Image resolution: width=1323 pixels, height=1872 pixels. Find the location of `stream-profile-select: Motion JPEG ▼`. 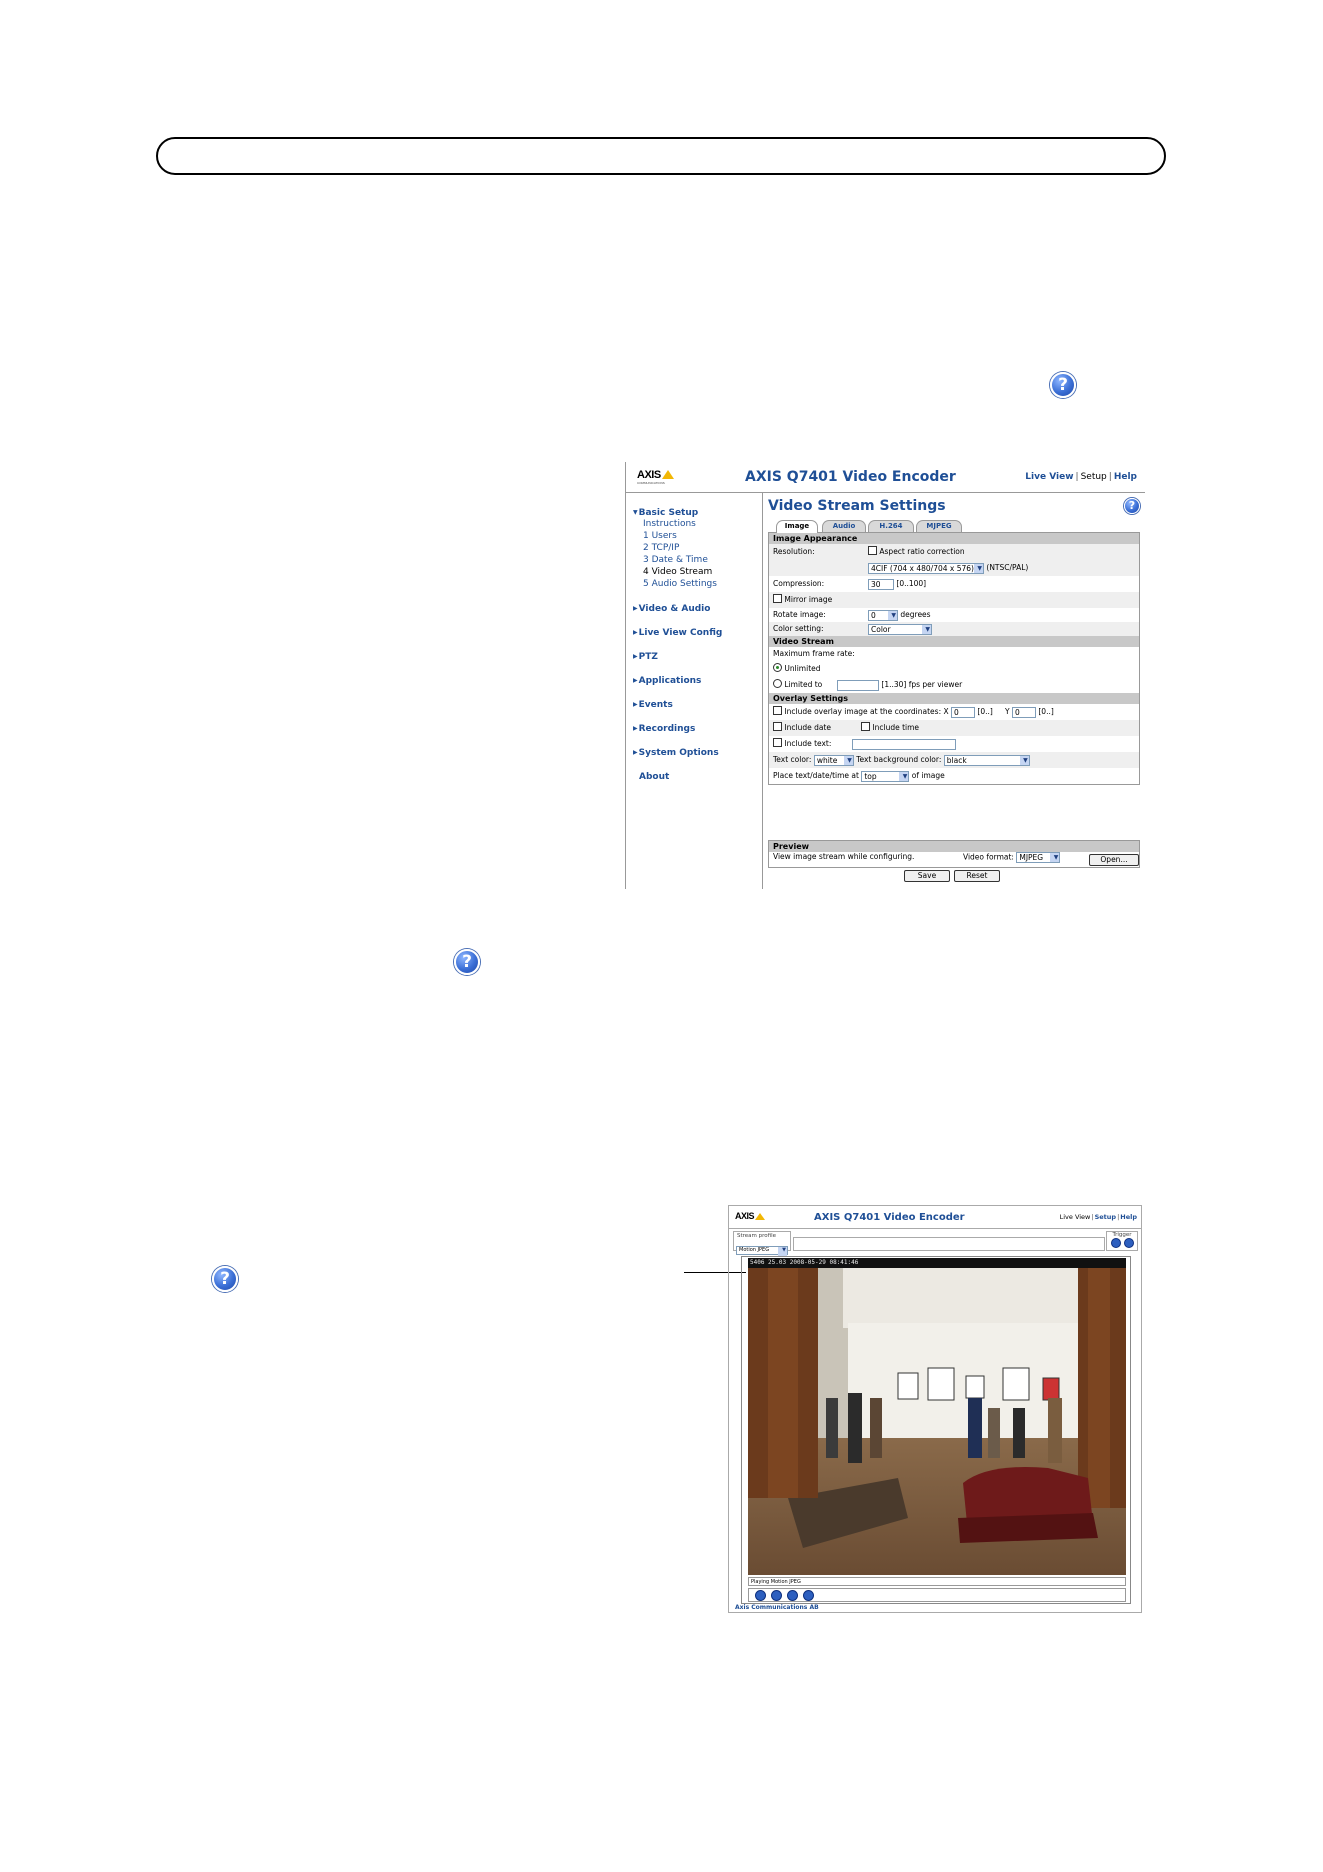

stream-profile-select: Motion JPEG ▼ is located at coordinates (762, 1251).